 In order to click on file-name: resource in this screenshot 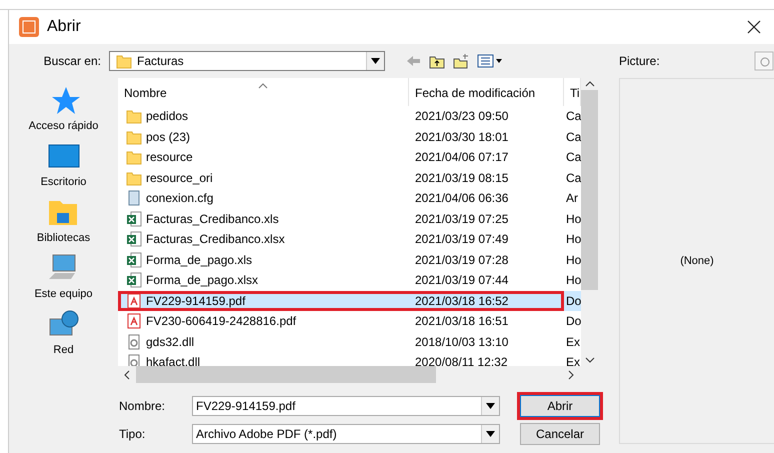, I will do `click(169, 157)`.